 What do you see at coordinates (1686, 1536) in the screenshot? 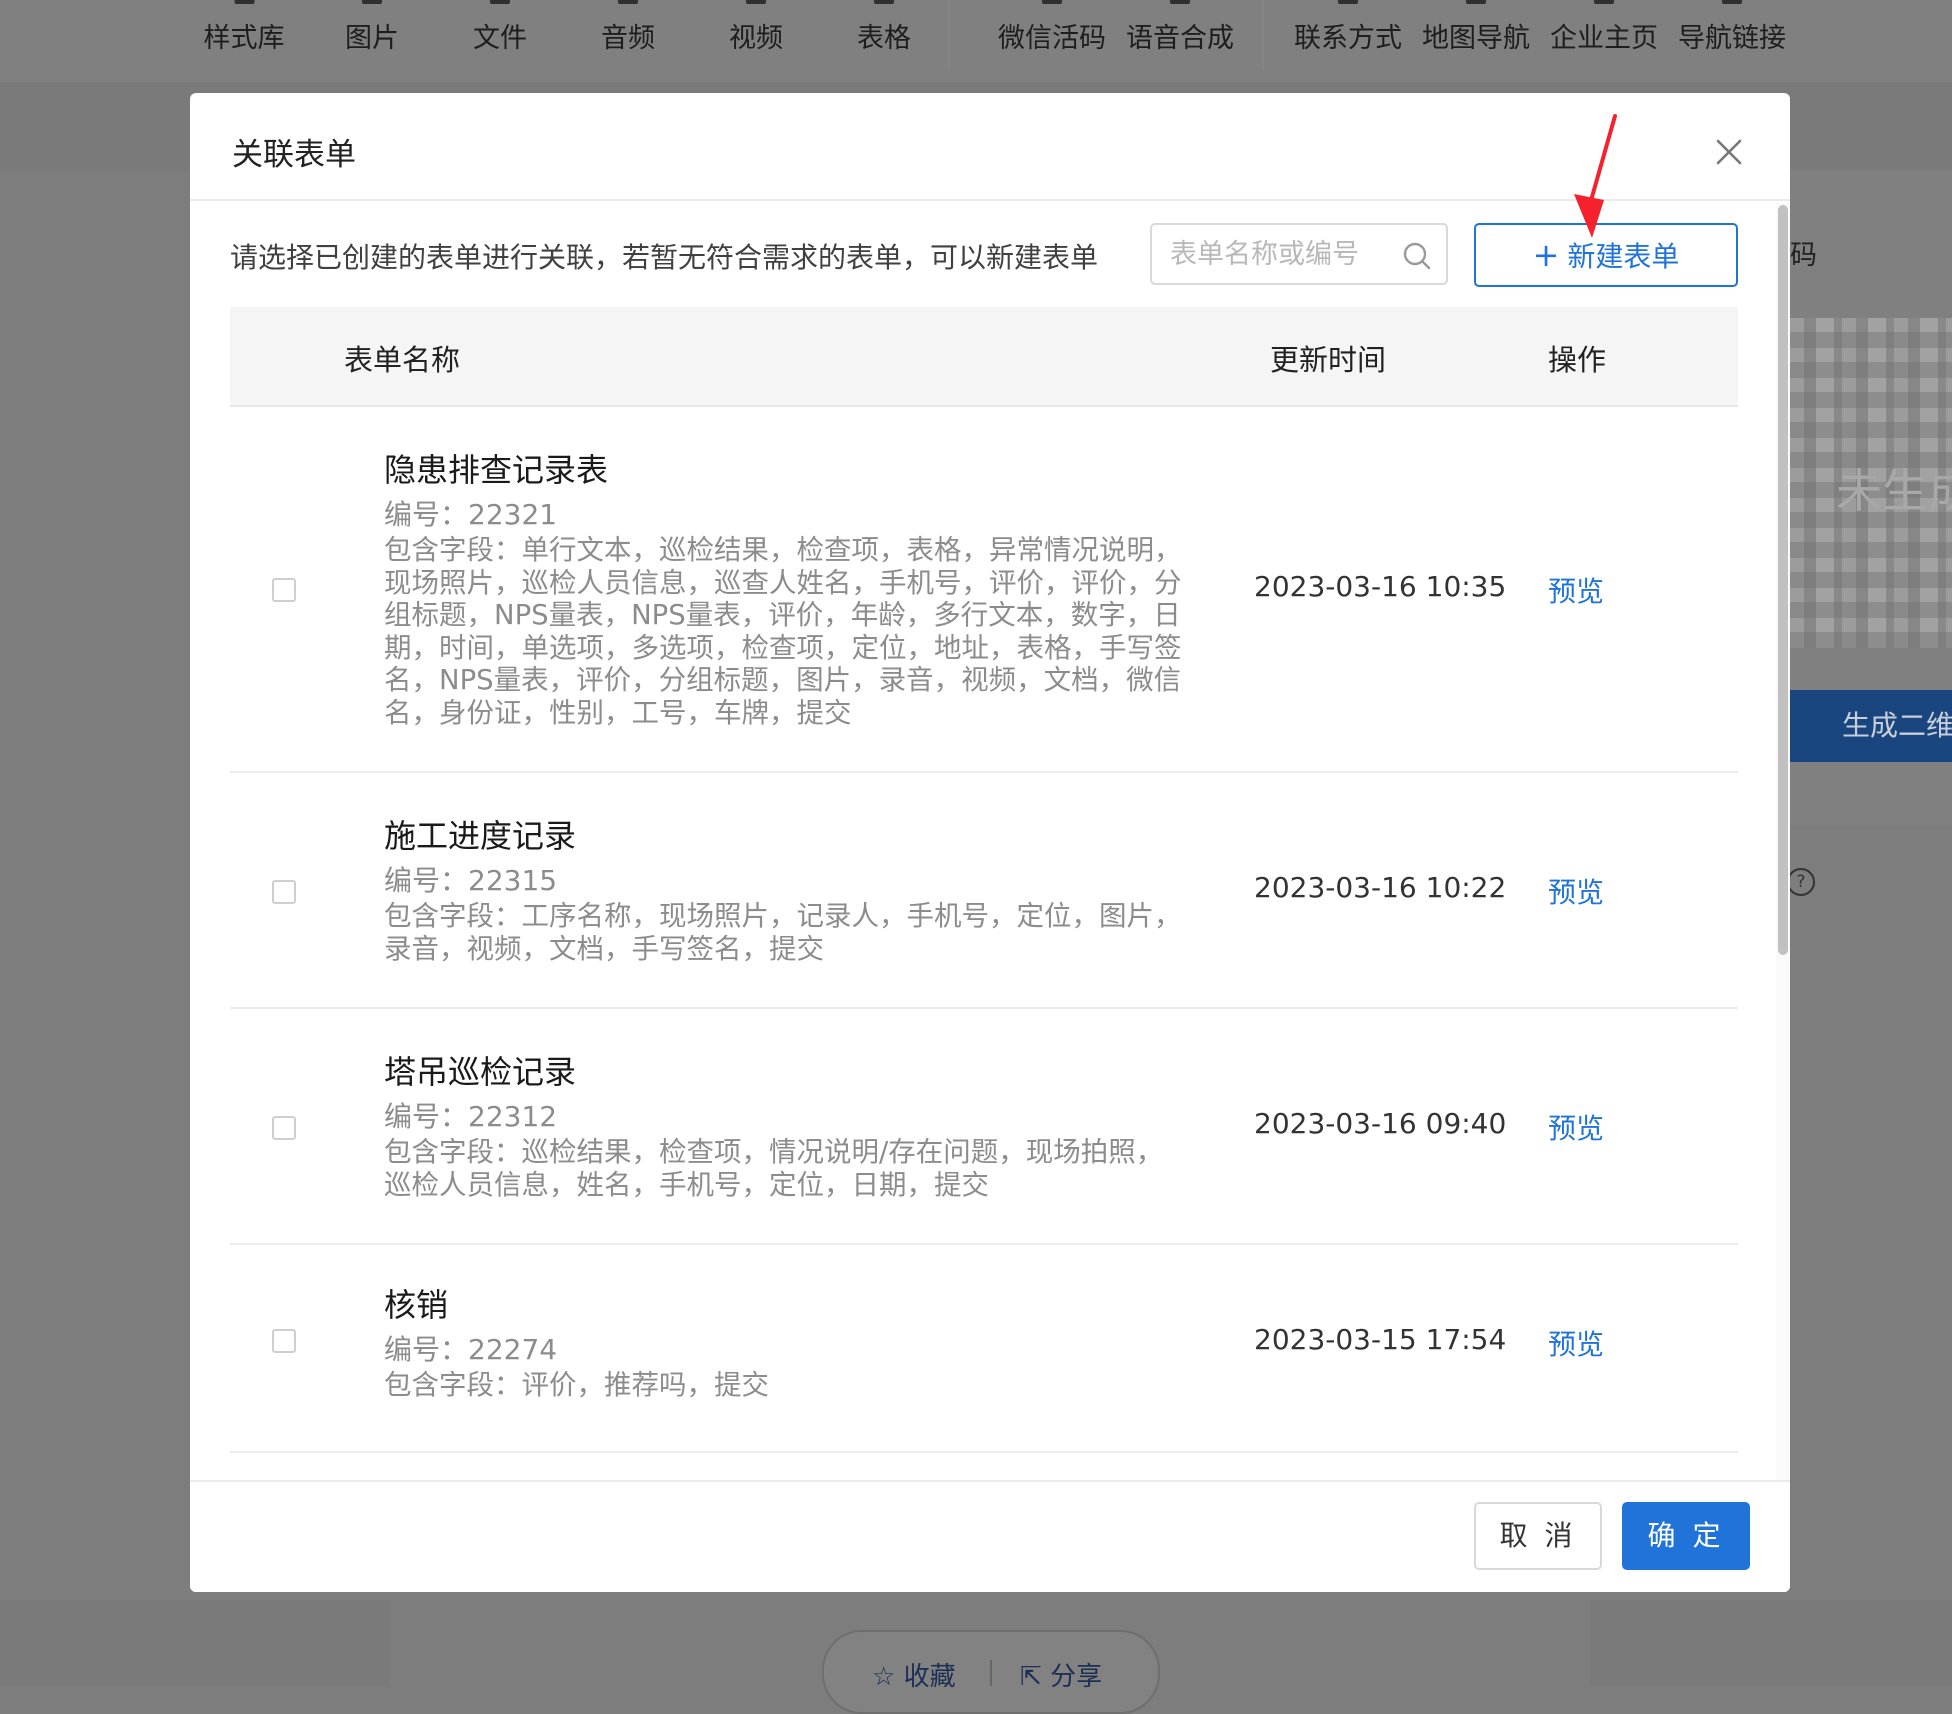
I see `confirm-button: 确 定` at bounding box center [1686, 1536].